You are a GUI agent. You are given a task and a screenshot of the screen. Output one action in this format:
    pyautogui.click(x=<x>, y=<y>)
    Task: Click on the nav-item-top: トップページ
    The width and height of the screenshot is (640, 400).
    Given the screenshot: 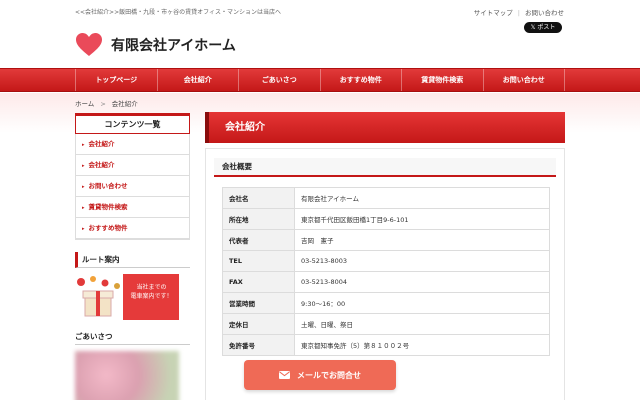 What is the action you would take?
    pyautogui.click(x=116, y=80)
    